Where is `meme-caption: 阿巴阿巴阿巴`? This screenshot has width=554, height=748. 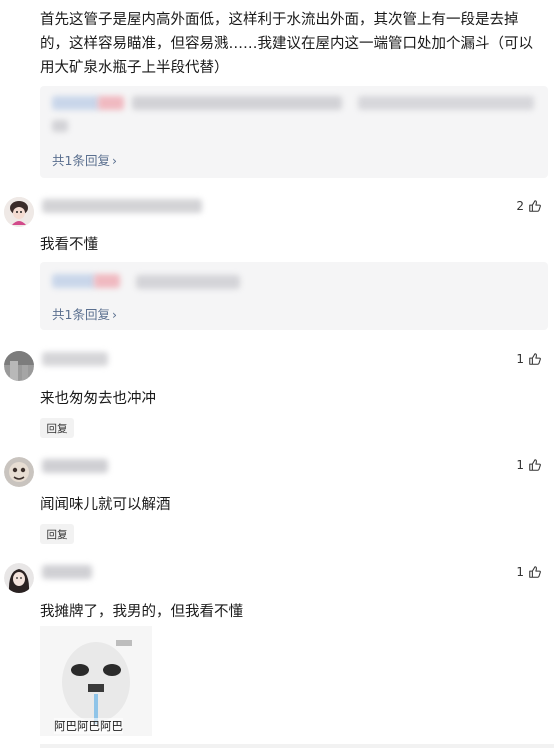 meme-caption: 阿巴阿巴阿巴 is located at coordinates (88, 726).